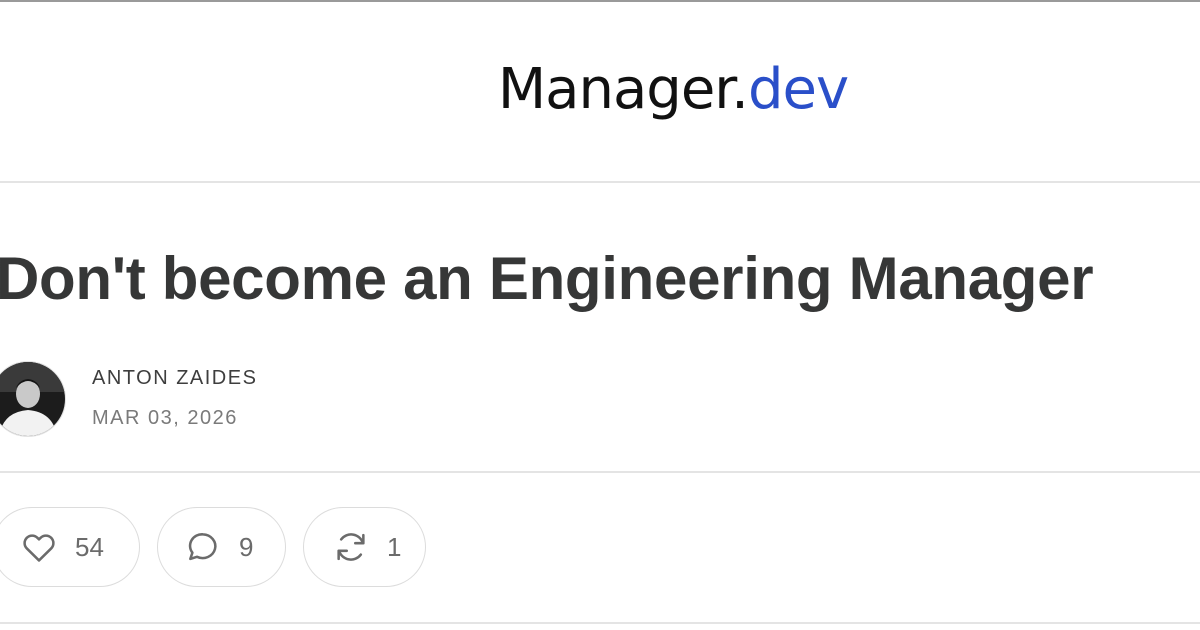 The image size is (1200, 630). Describe the element at coordinates (600, 623) in the screenshot. I see `footer-divider` at that location.